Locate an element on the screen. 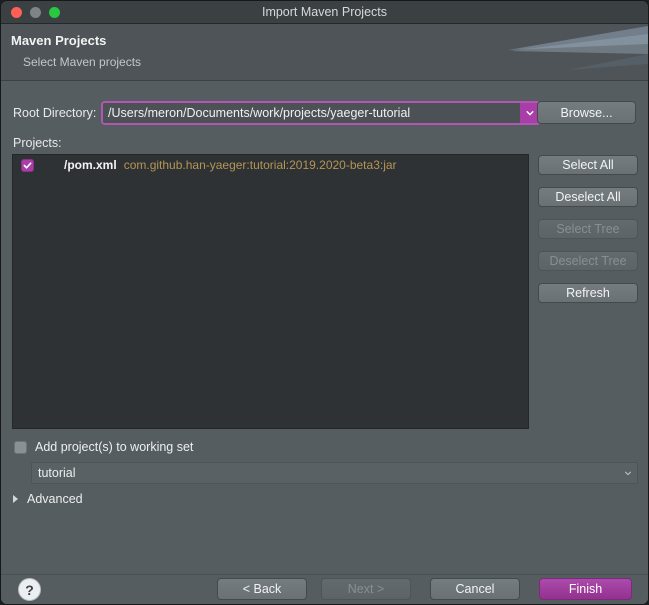 Image resolution: width=649 pixels, height=605 pixels. checkmark-icon is located at coordinates (27, 165).